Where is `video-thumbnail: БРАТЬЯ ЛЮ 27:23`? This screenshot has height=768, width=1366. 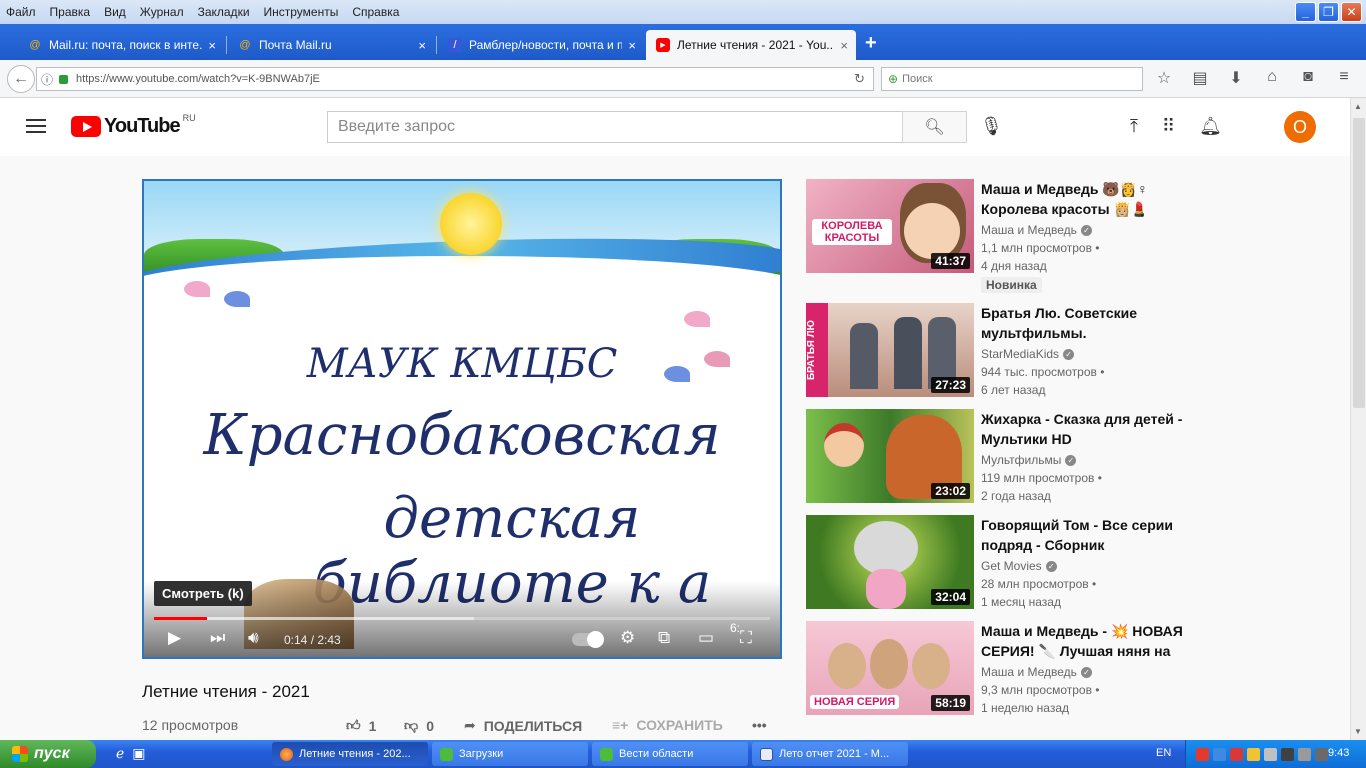
video-thumbnail: БРАТЬЯ ЛЮ 27:23 is located at coordinates (890, 350).